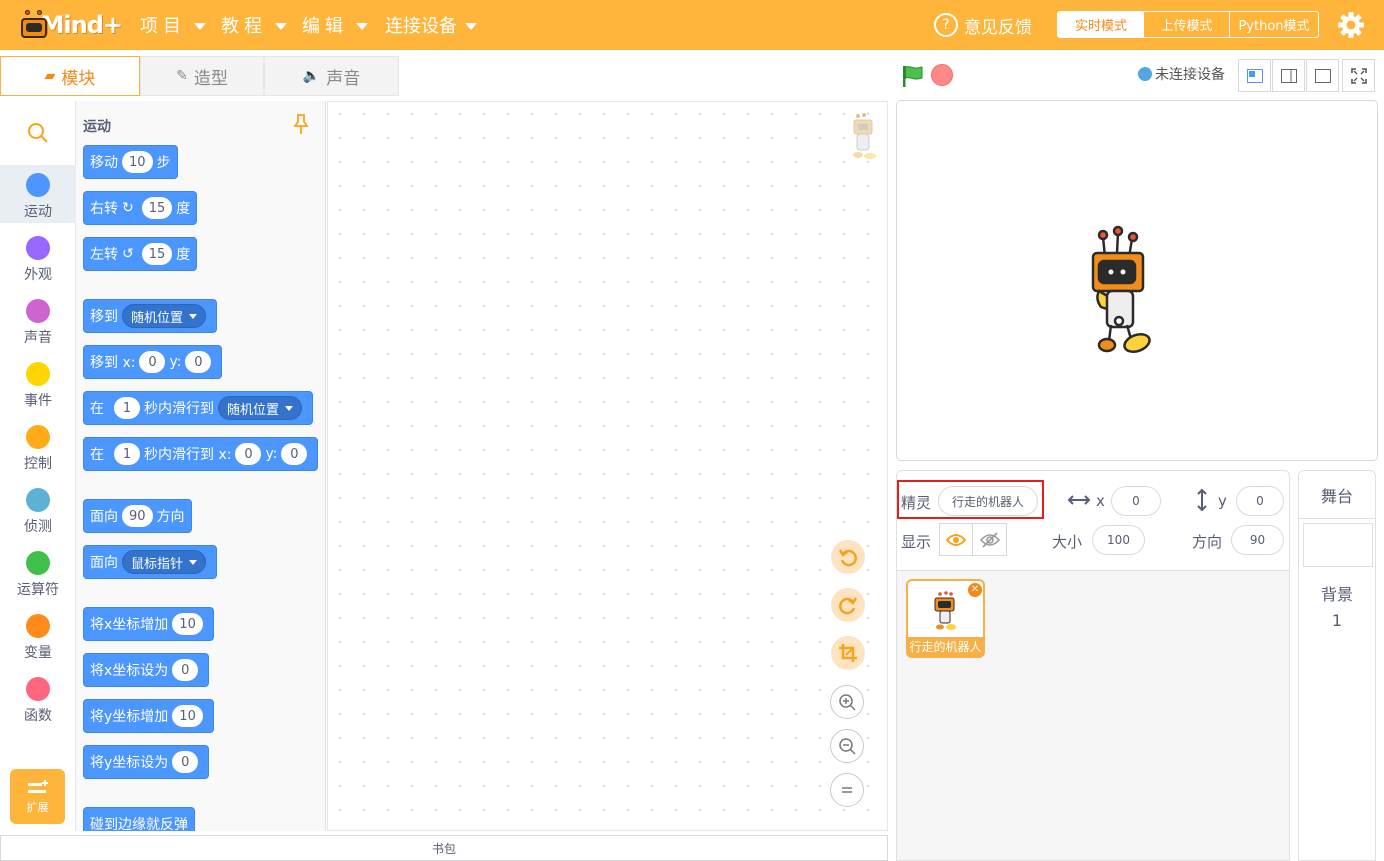 Image resolution: width=1384 pixels, height=861 pixels. Describe the element at coordinates (38, 635) in the screenshot. I see `category-variables: 变量` at that location.